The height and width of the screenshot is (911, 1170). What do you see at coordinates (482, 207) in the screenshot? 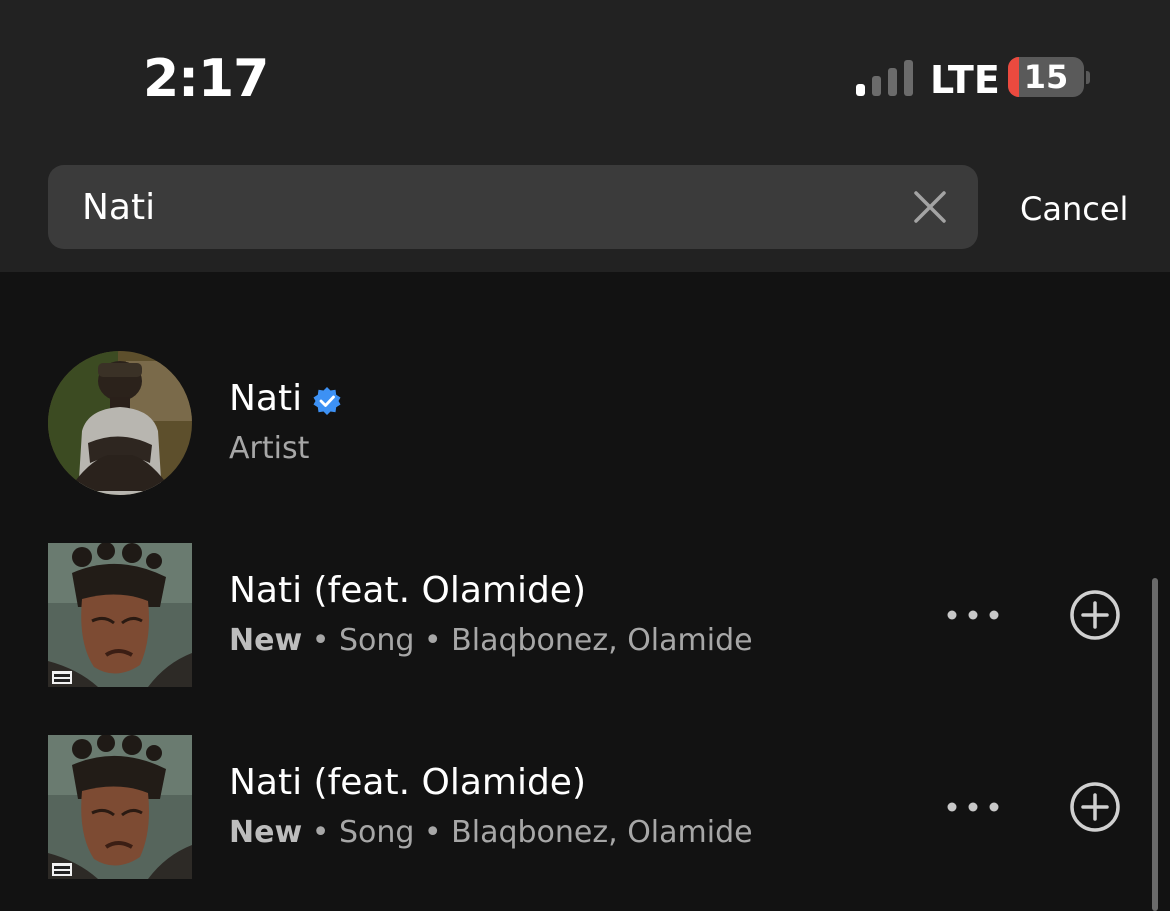
I see `search-input` at bounding box center [482, 207].